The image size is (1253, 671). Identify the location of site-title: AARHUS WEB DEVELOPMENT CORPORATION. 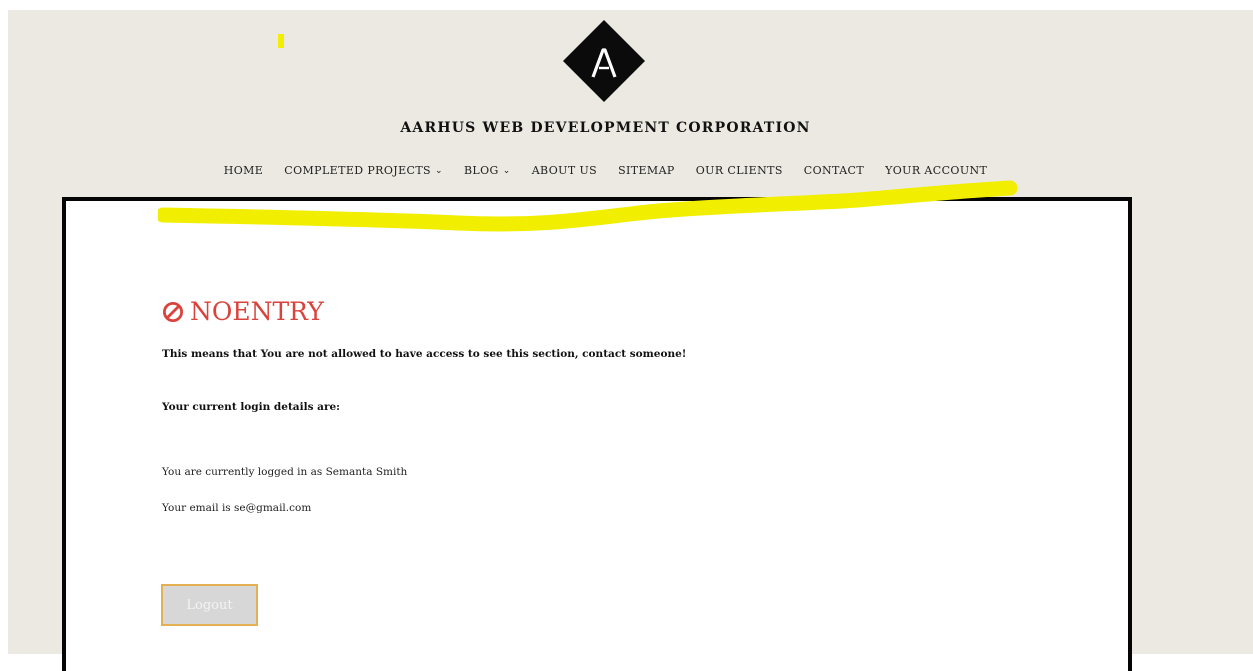
(605, 128).